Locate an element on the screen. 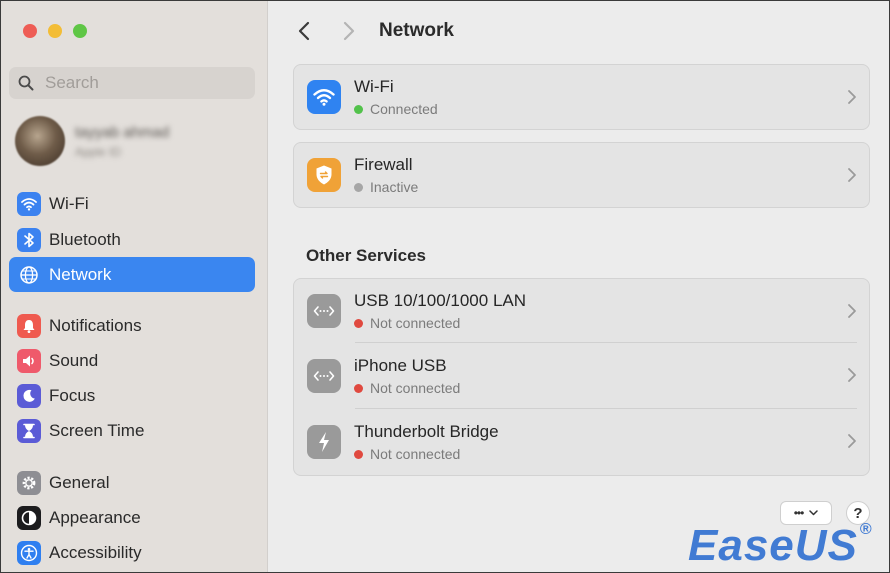 The width and height of the screenshot is (890, 573). sidebar-item-notifications: Notifications is located at coordinates (132, 325).